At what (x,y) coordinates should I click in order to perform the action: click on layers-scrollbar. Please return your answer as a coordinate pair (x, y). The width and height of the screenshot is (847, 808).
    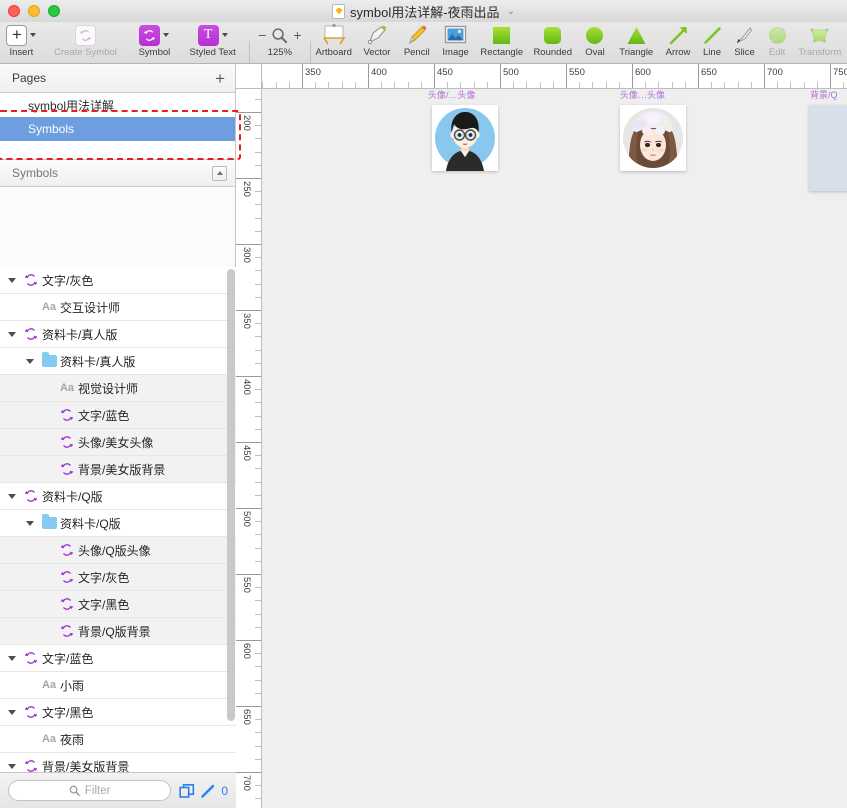
    Looking at the image, I should click on (231, 495).